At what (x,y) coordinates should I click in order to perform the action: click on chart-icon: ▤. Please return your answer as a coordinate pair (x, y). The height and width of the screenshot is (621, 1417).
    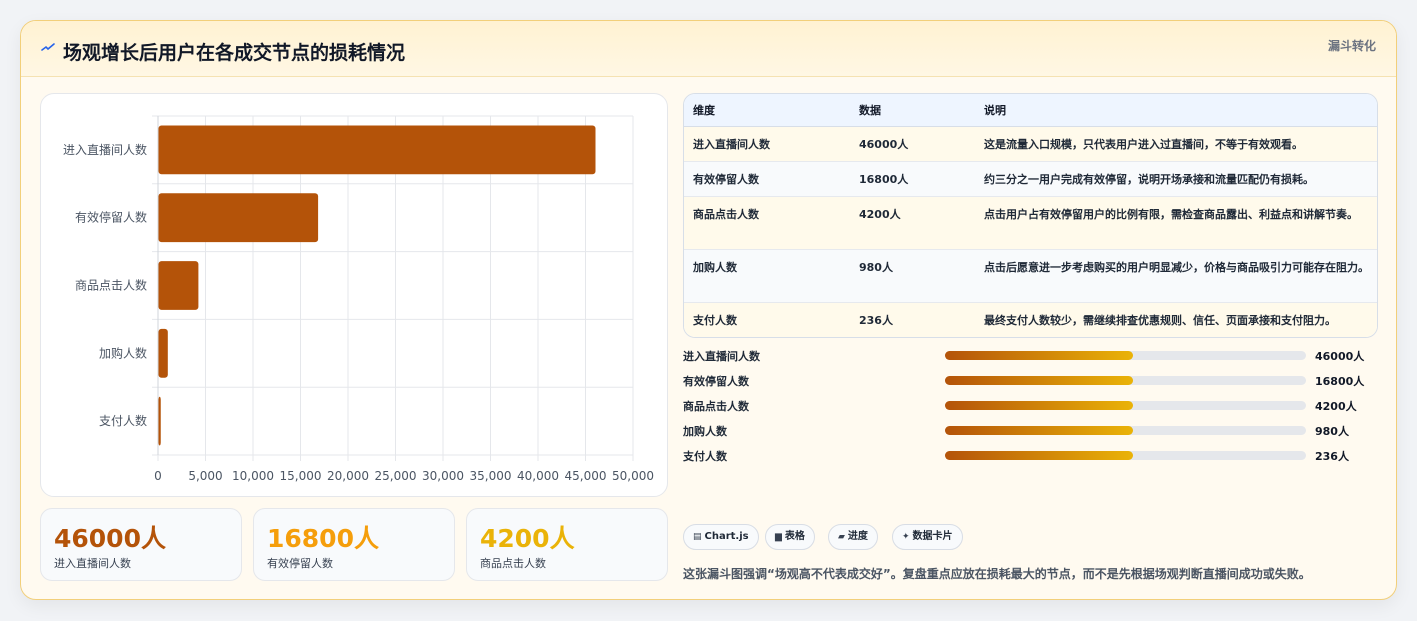
    Looking at the image, I should click on (697, 537).